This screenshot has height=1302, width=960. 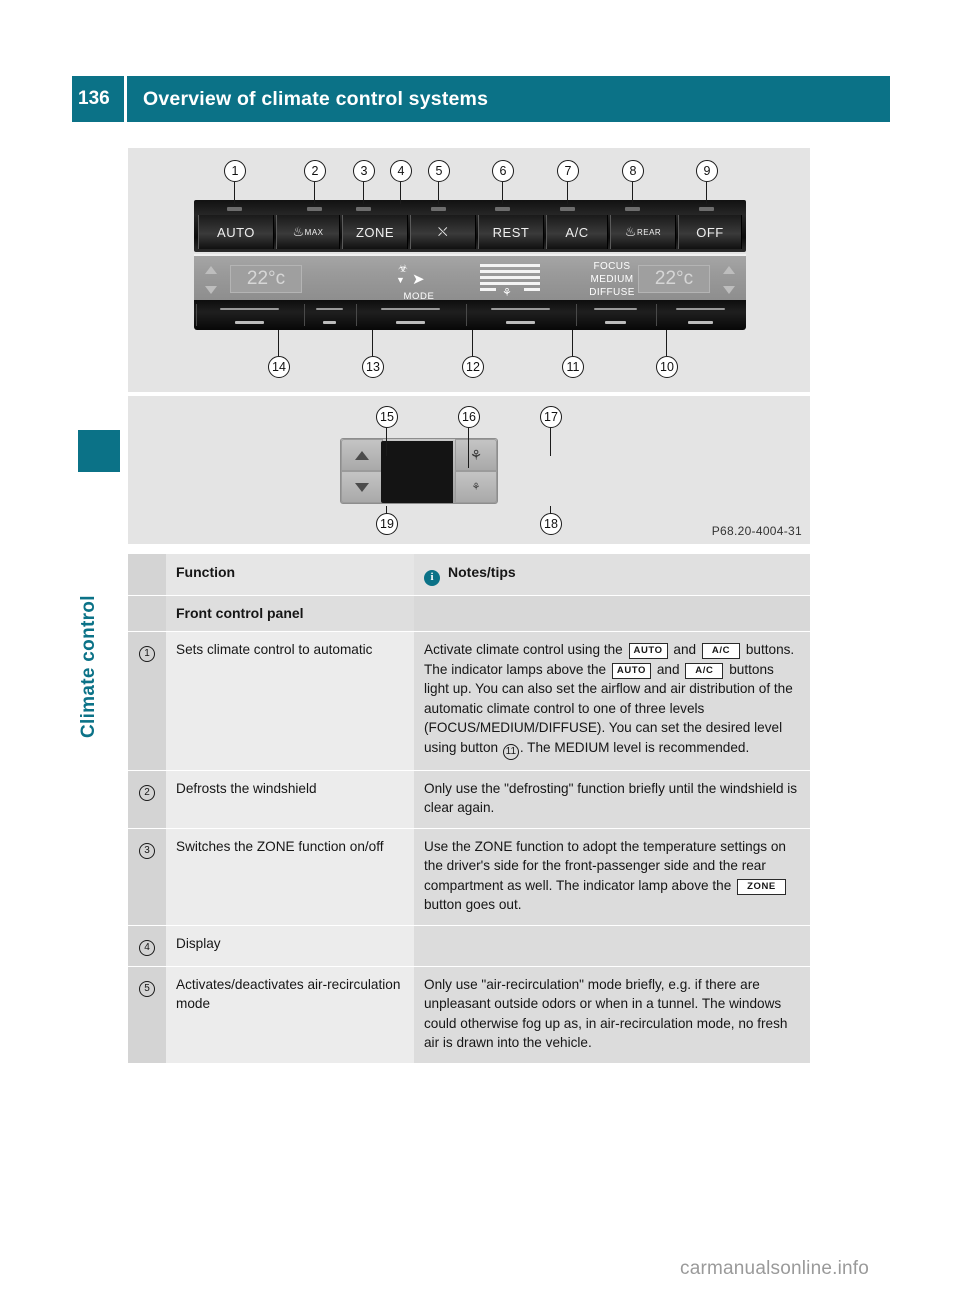 I want to click on callout-6: 6, so click(x=503, y=171).